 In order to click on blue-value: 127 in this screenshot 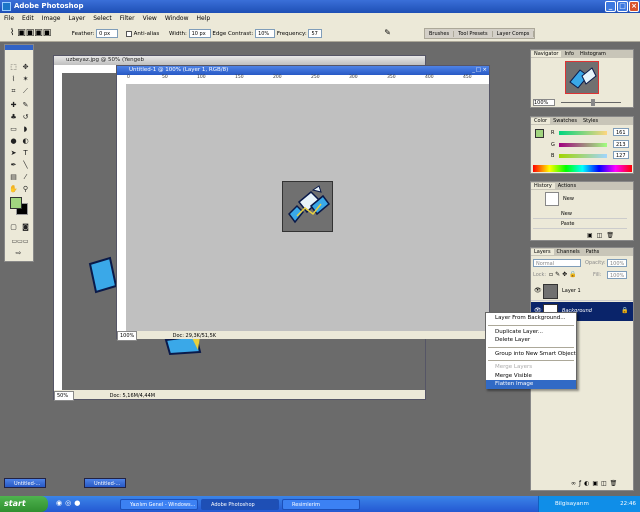, I will do `click(621, 155)`.